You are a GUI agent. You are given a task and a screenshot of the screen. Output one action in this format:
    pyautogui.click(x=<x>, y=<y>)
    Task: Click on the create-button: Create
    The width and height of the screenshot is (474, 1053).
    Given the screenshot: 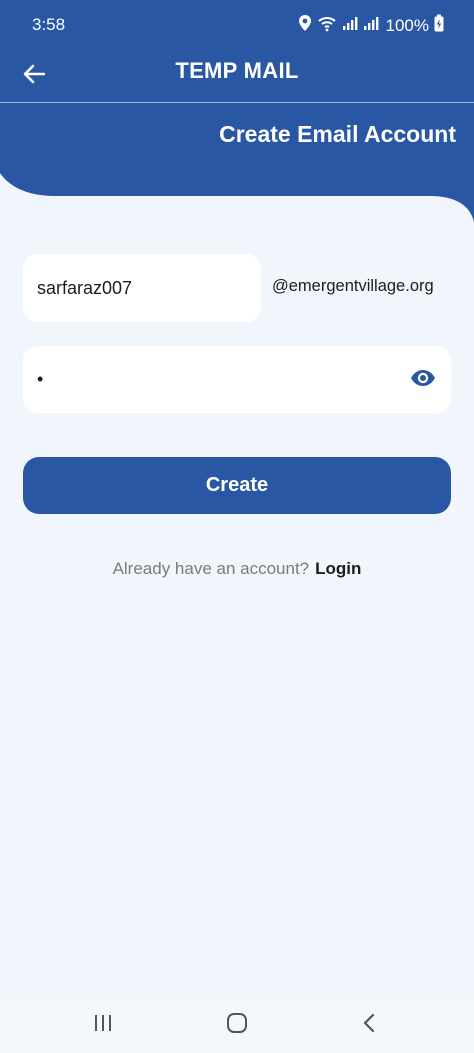 What is the action you would take?
    pyautogui.click(x=237, y=485)
    